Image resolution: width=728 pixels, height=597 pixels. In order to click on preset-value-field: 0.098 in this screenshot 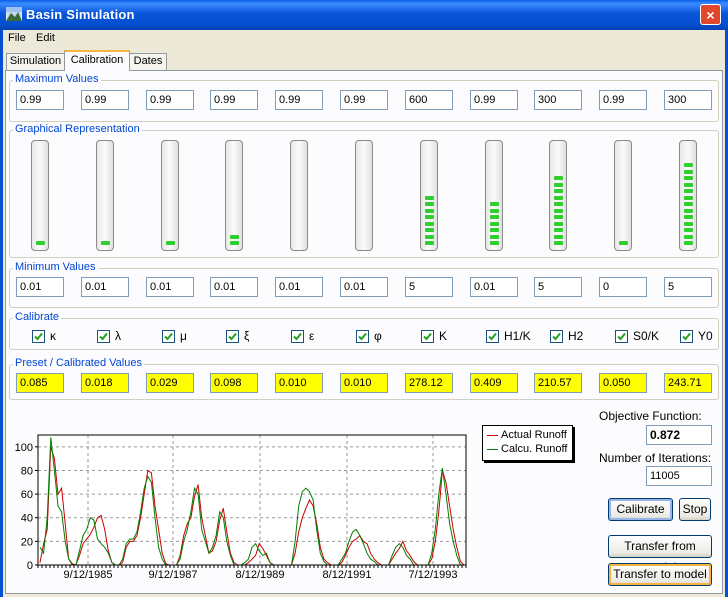, I will do `click(234, 383)`.